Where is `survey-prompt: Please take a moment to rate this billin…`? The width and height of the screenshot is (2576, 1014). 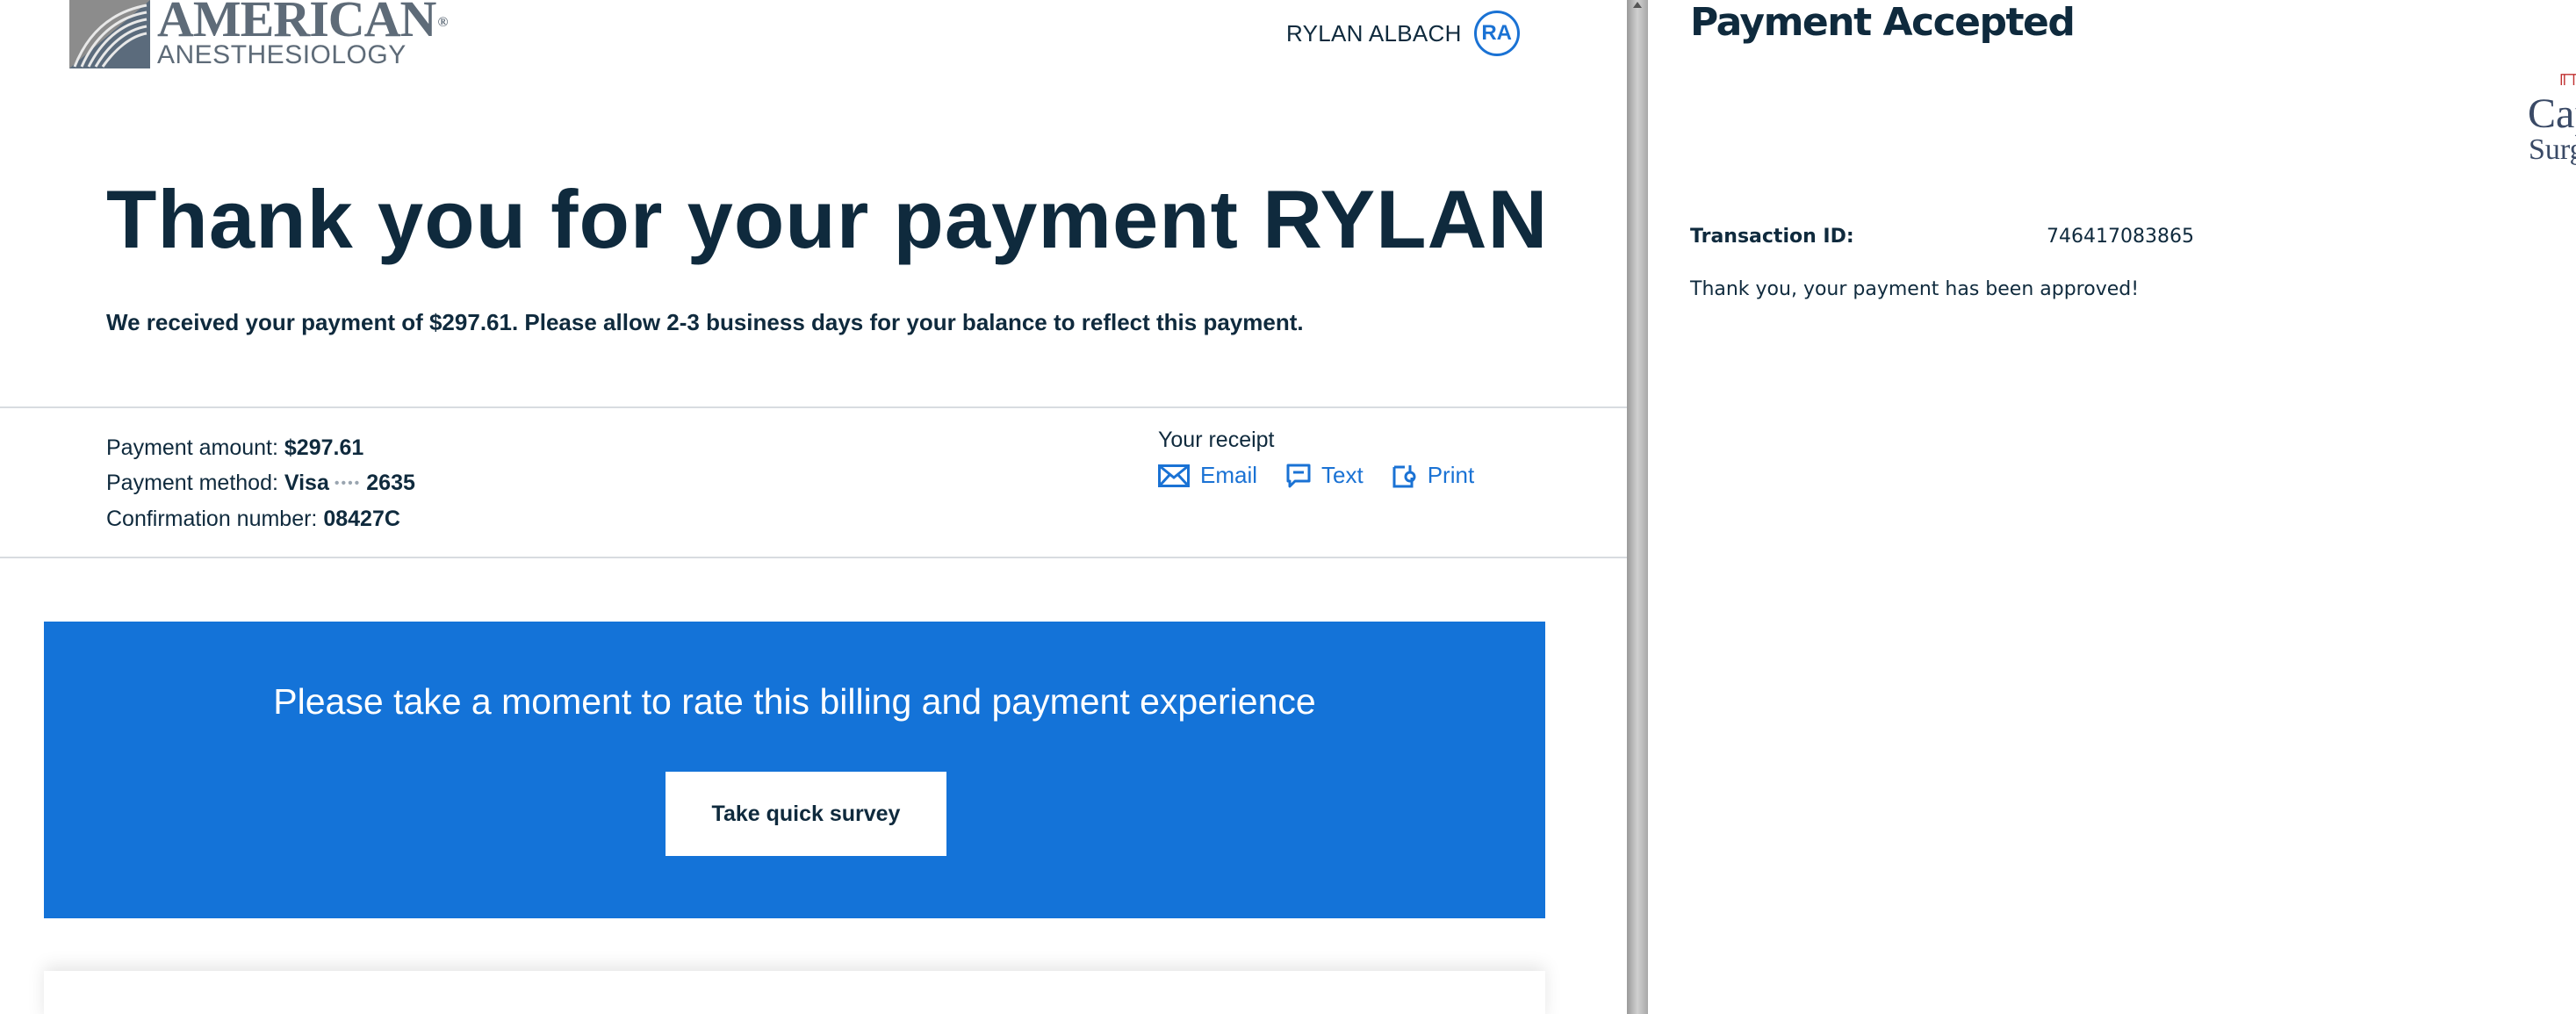 survey-prompt: Please take a moment to rate this billin… is located at coordinates (794, 701).